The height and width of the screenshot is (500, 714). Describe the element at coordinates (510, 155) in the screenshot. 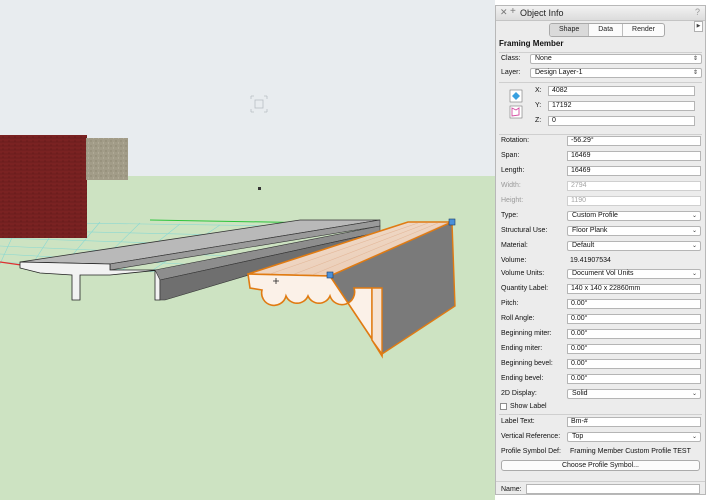

I see `span-label: Span:` at that location.